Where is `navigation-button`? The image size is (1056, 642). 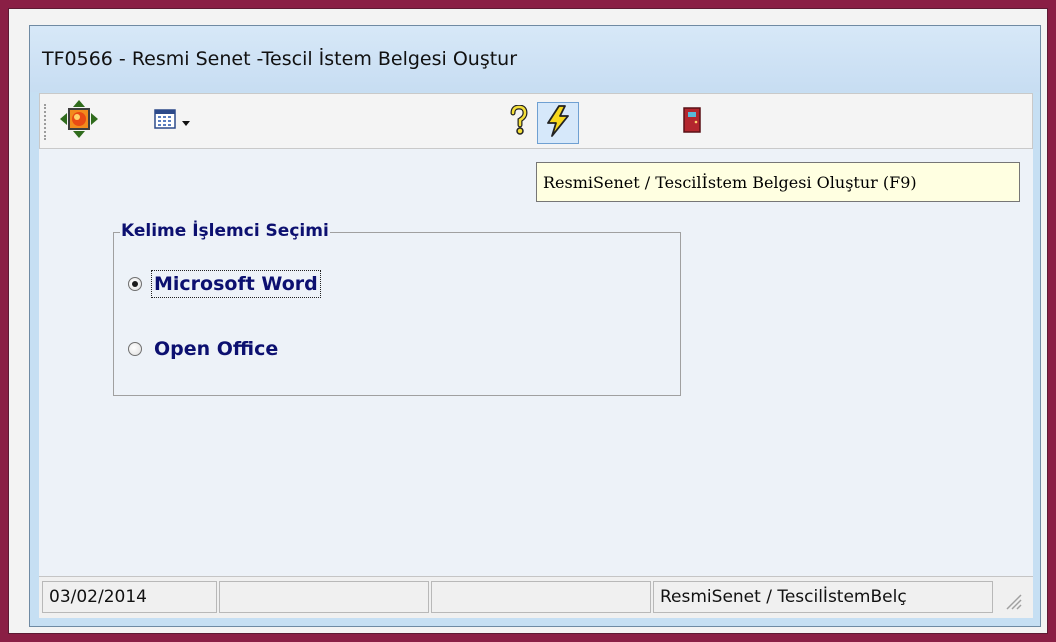
navigation-button is located at coordinates (79, 121).